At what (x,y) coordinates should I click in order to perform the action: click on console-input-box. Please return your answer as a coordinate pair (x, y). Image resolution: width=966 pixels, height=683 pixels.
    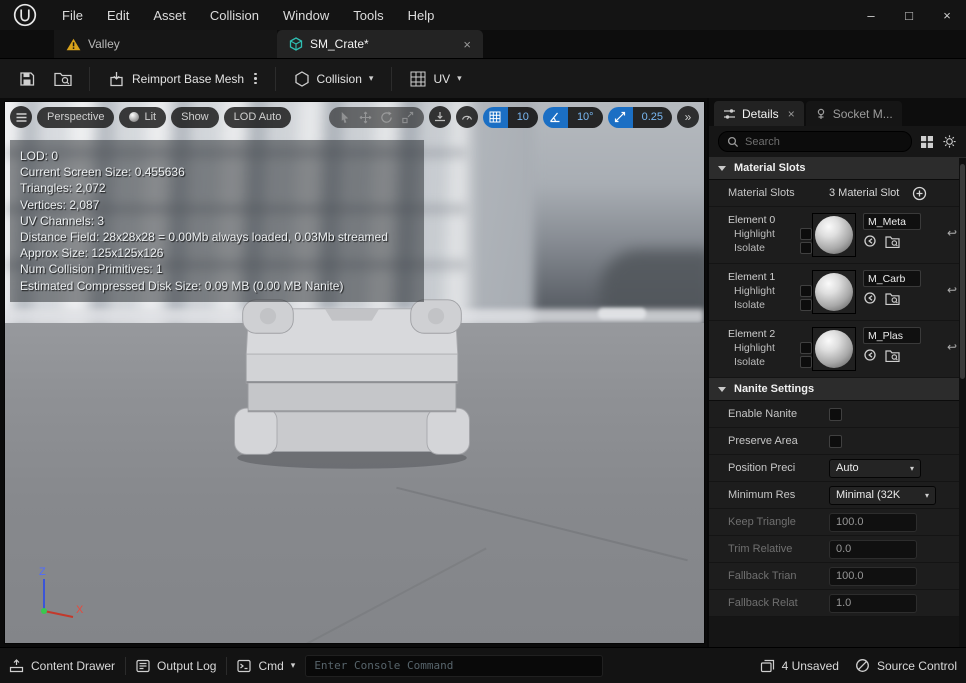
    Looking at the image, I should click on (454, 665).